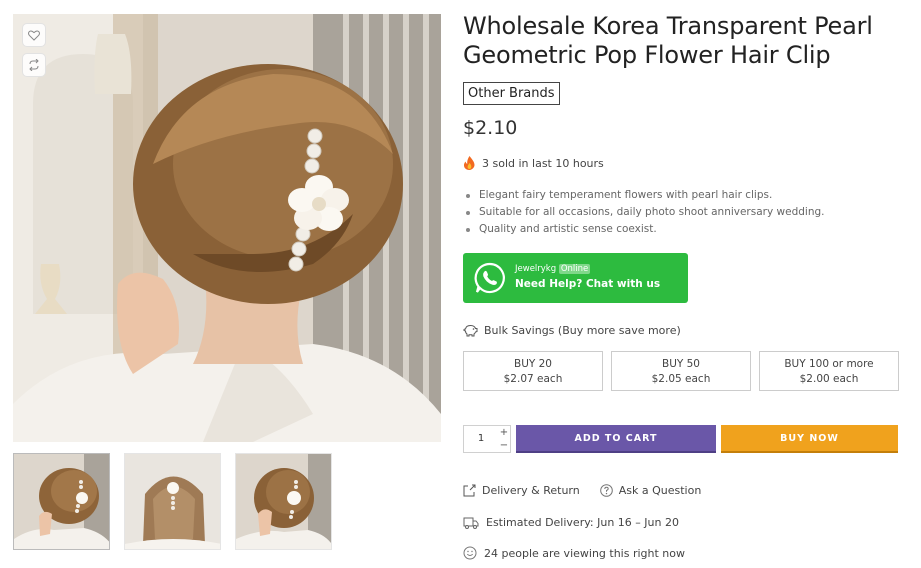  What do you see at coordinates (582, 522) in the screenshot?
I see `estimated-delivery-text: Estimated Delivery: Jun 16 – Jun 20` at bounding box center [582, 522].